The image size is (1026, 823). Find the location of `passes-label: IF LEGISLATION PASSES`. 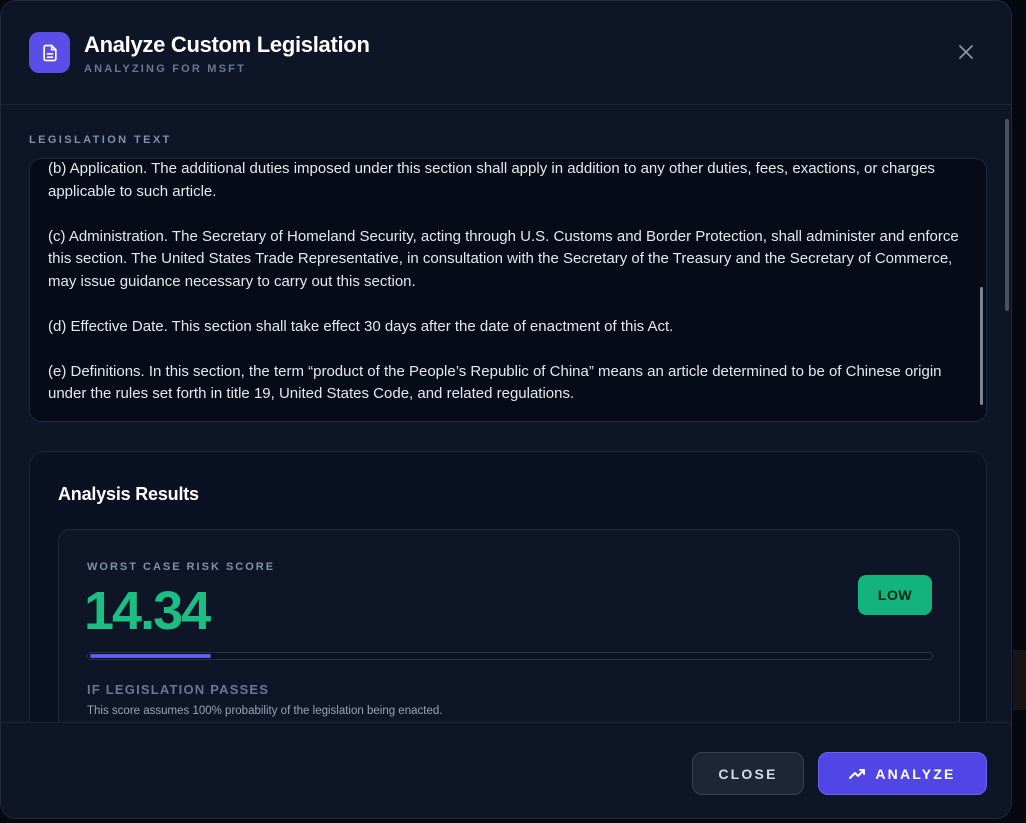

passes-label: IF LEGISLATION PASSES is located at coordinates (178, 689).